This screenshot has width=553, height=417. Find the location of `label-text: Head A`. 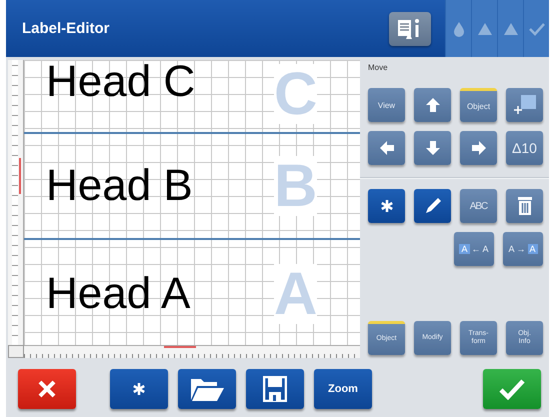

label-text: Head A is located at coordinates (118, 294).